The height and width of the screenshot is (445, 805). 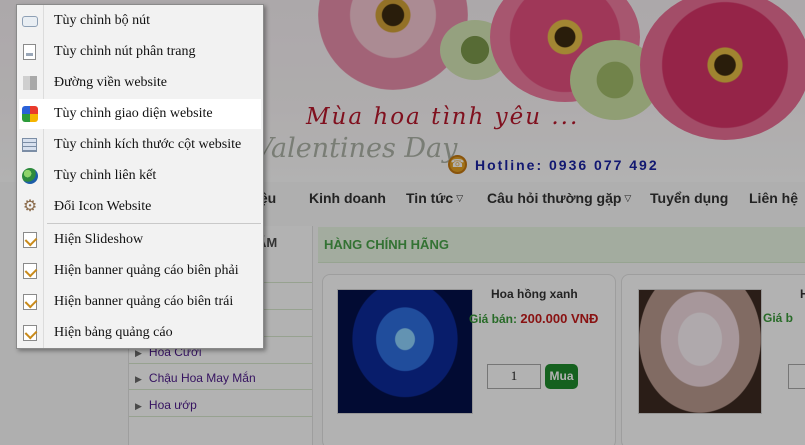 I want to click on menu-item-links: Tùy chỉnh liên kết, so click(x=140, y=176).